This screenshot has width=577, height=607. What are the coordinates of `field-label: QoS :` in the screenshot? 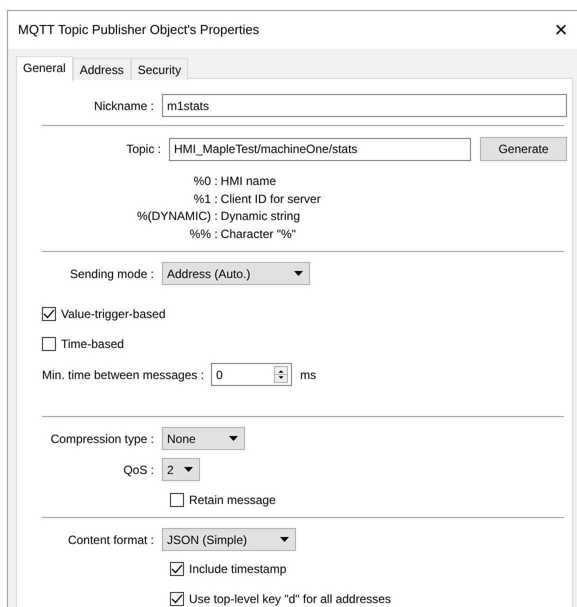 It's located at (138, 470).